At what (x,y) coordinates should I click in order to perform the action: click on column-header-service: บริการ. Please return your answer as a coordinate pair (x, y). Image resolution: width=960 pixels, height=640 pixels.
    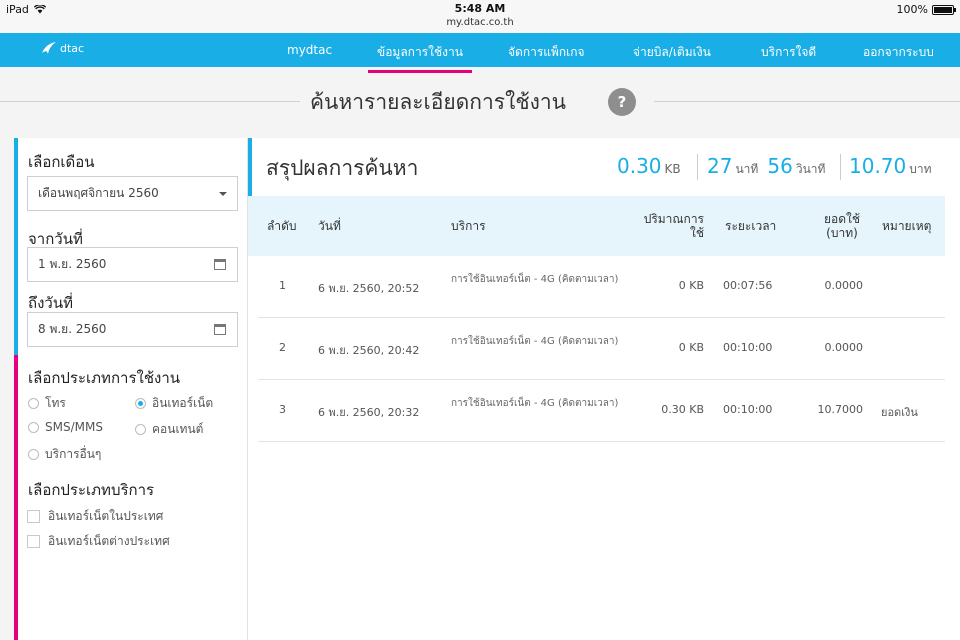
    Looking at the image, I should click on (468, 226).